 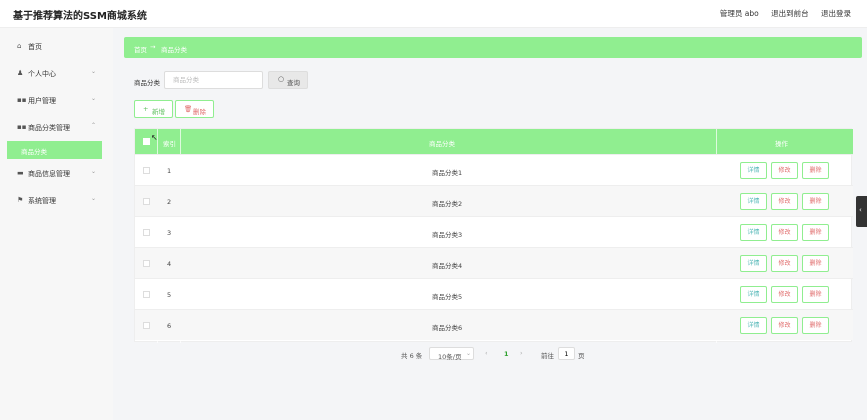 What do you see at coordinates (20, 73) in the screenshot?
I see `user-icon: ♟` at bounding box center [20, 73].